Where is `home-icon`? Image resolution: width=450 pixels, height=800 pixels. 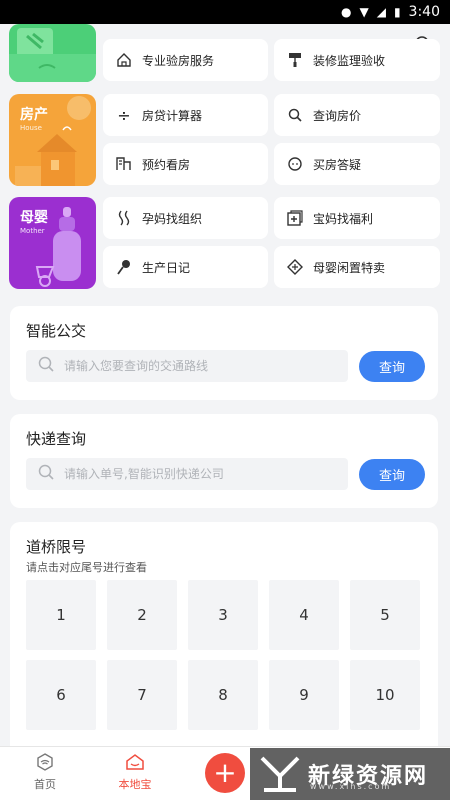 home-icon is located at coordinates (45, 763).